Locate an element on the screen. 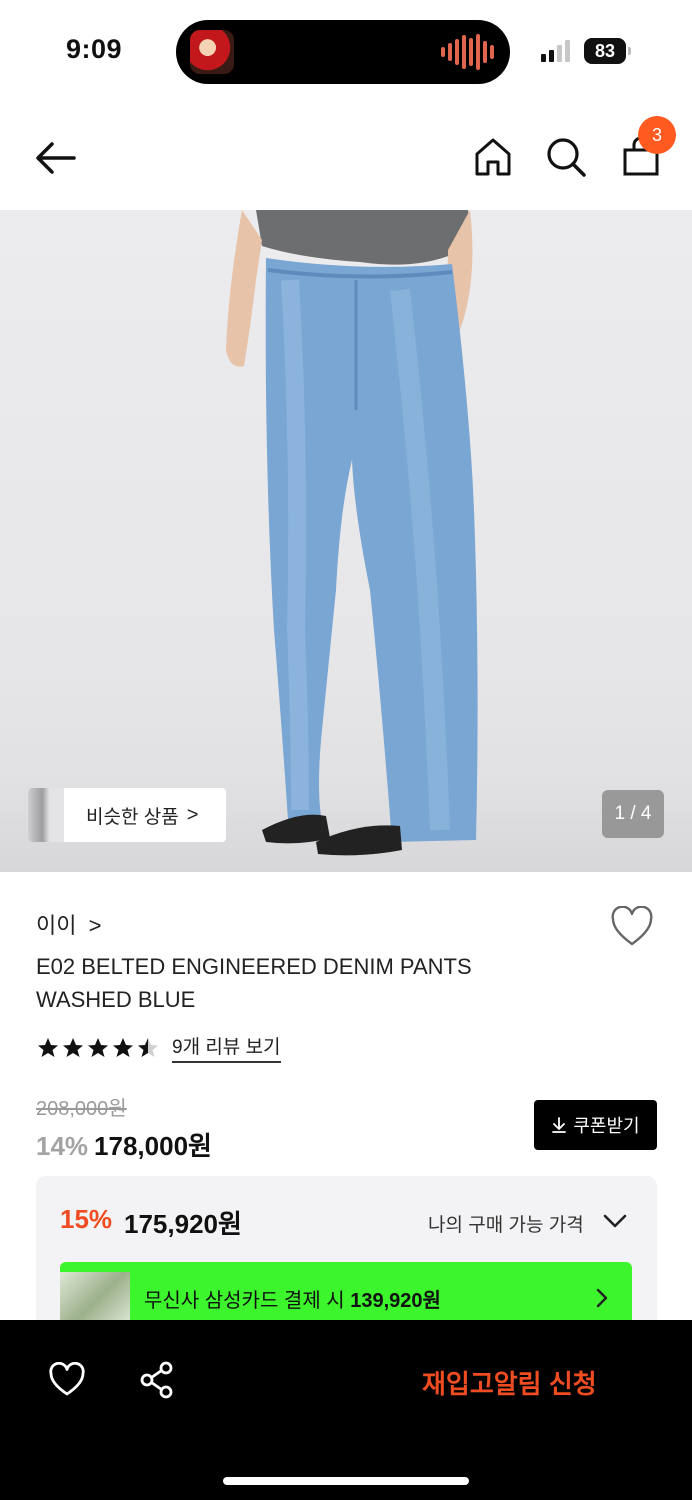  card-promo-text: 무신사 삼성카드 결제 시 139,920원 is located at coordinates (292, 1298).